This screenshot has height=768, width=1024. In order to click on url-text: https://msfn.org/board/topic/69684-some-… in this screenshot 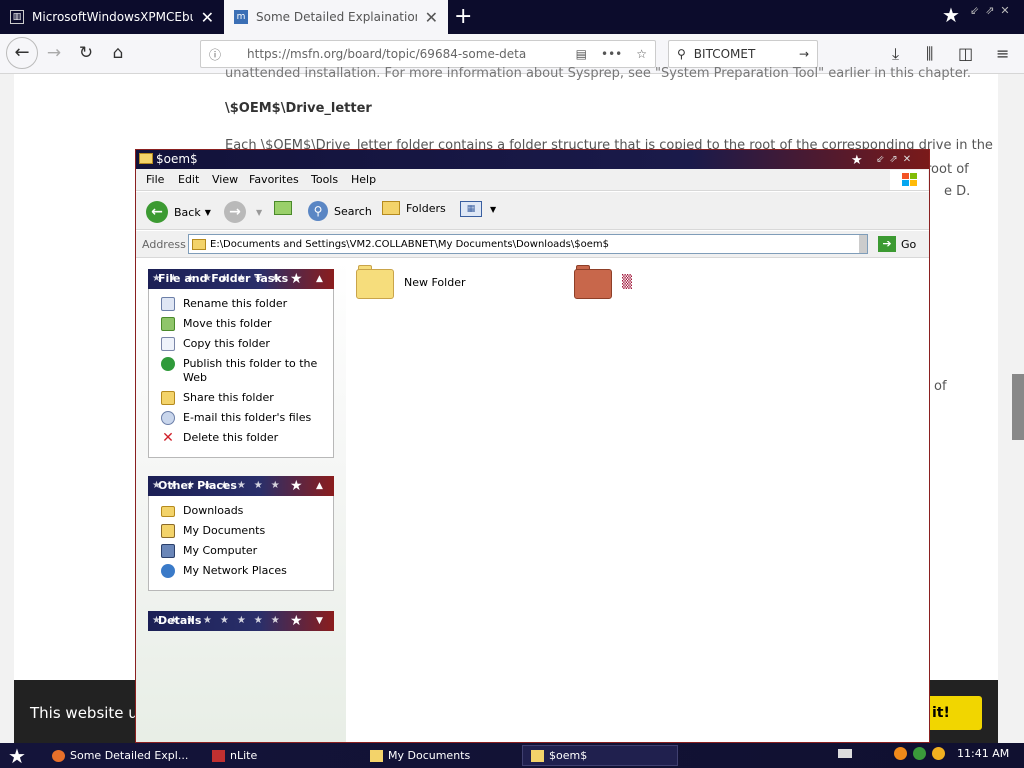, I will do `click(404, 54)`.